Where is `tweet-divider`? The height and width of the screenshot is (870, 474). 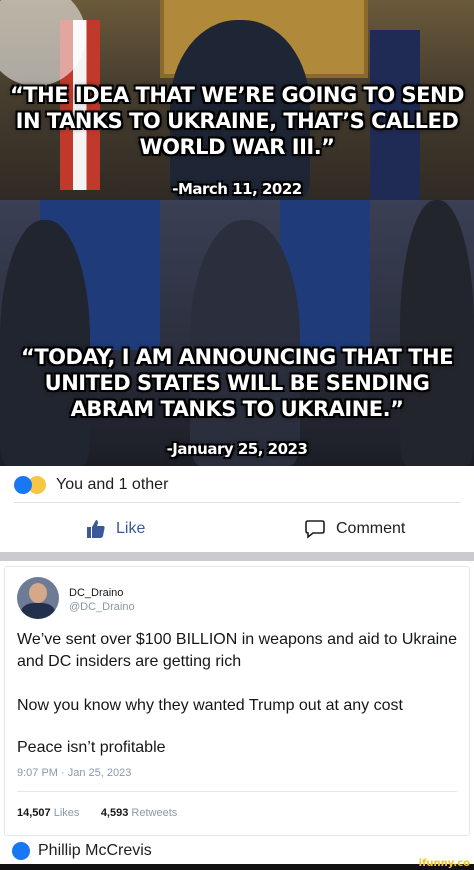
tweet-divider is located at coordinates (237, 791).